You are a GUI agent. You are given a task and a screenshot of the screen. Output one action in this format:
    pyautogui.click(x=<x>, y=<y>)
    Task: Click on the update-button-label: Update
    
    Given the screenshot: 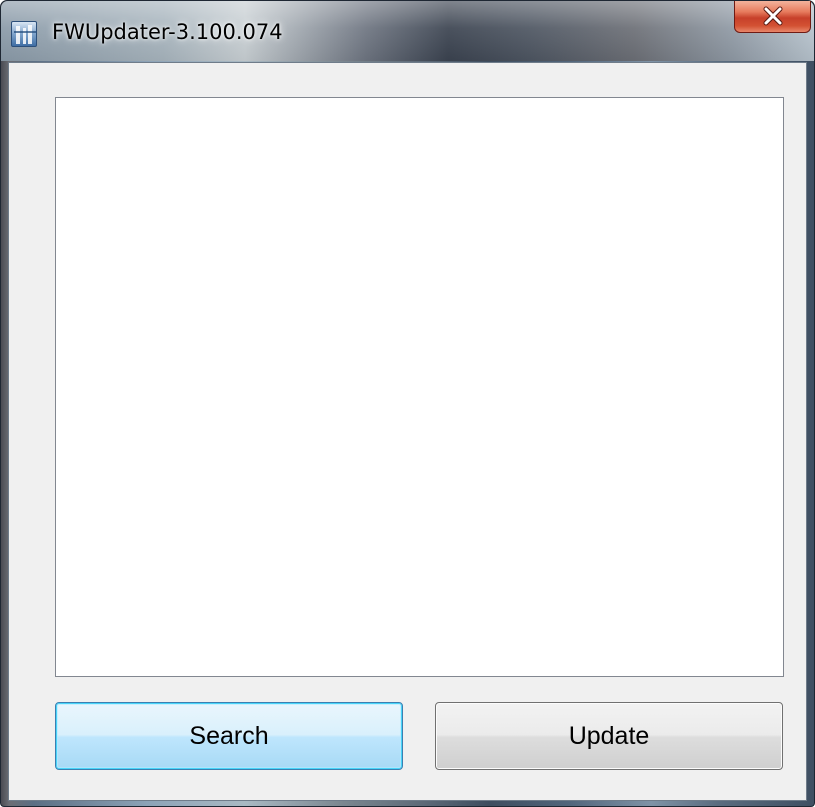 What is the action you would take?
    pyautogui.click(x=609, y=735)
    